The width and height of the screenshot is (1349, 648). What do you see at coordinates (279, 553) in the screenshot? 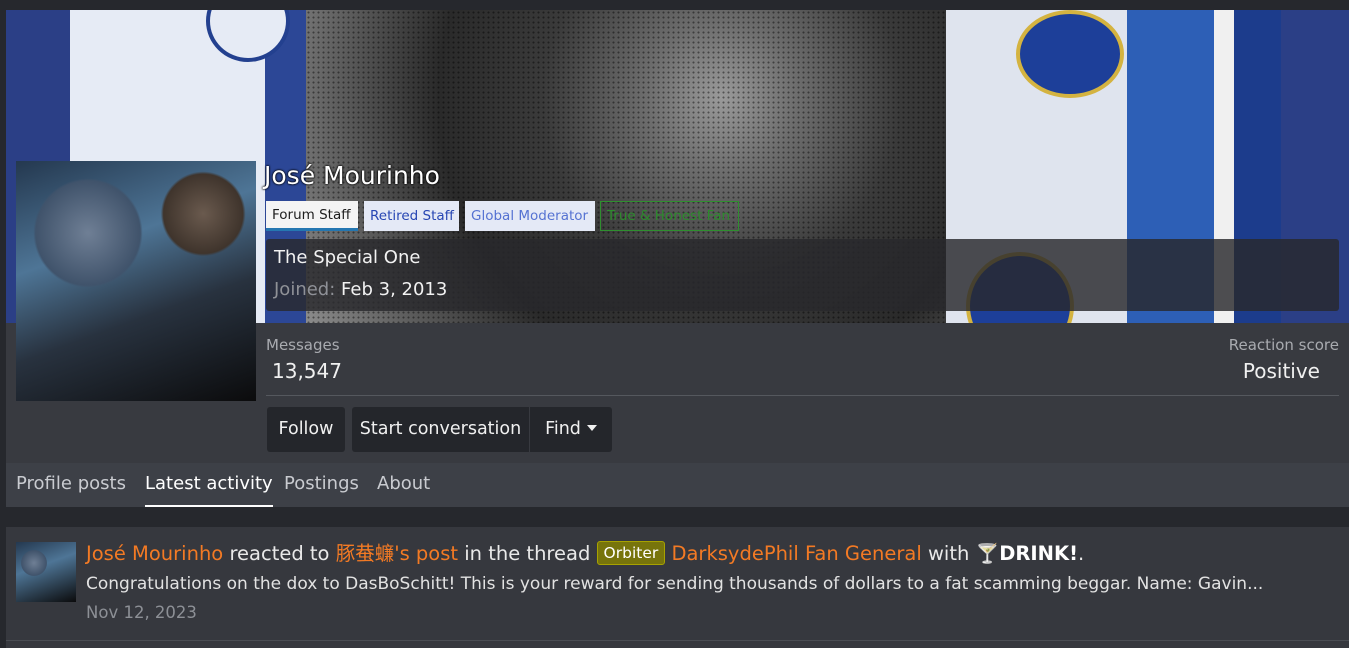
I see `activity-text-reacted: reacted to` at bounding box center [279, 553].